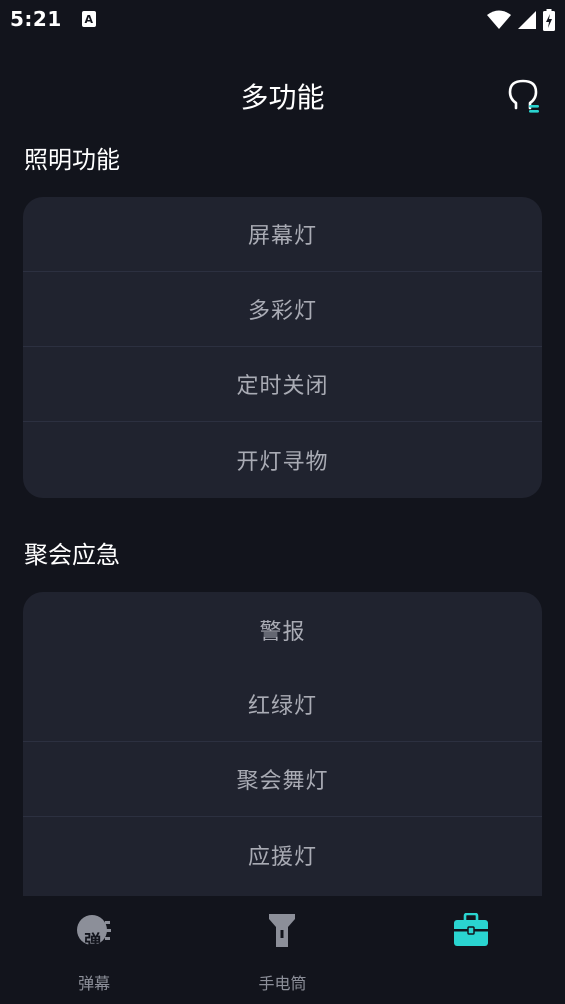 This screenshot has height=1004, width=565. I want to click on menu-item-screen-light: 屏幕灯, so click(282, 234).